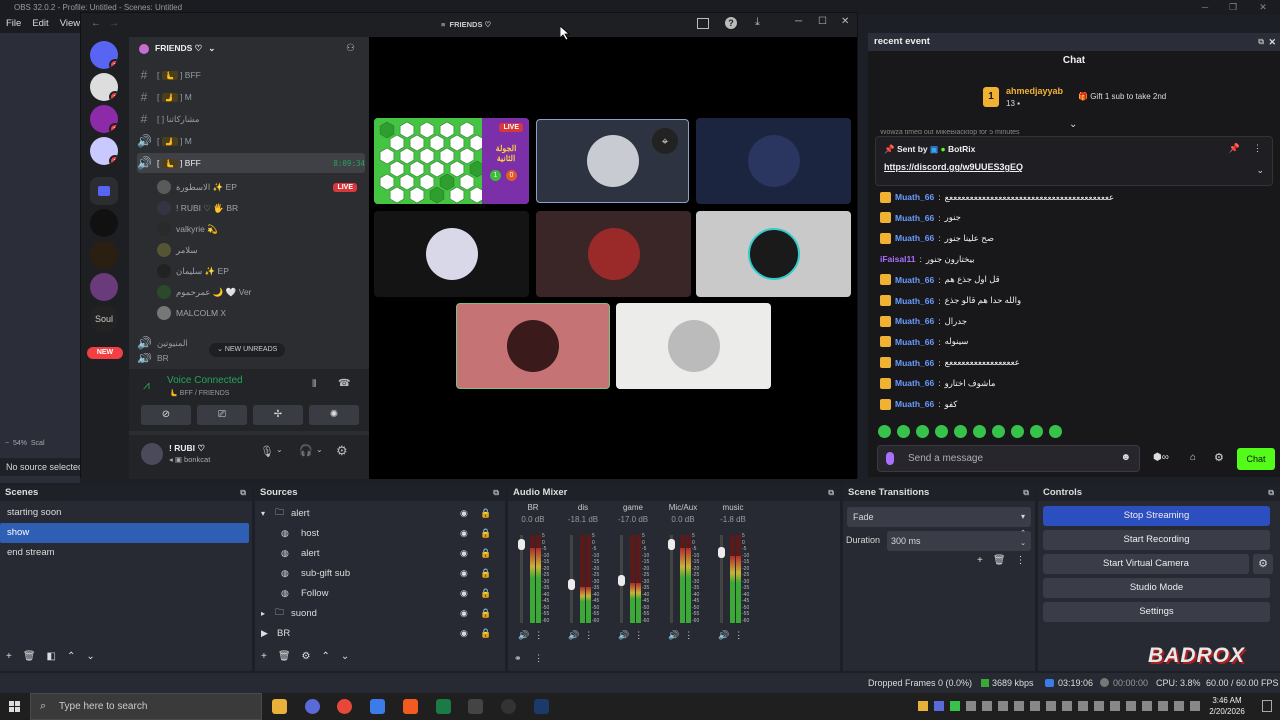 The height and width of the screenshot is (720, 1280). Describe the element at coordinates (890, 458) in the screenshot. I see `microphone-icon` at that location.